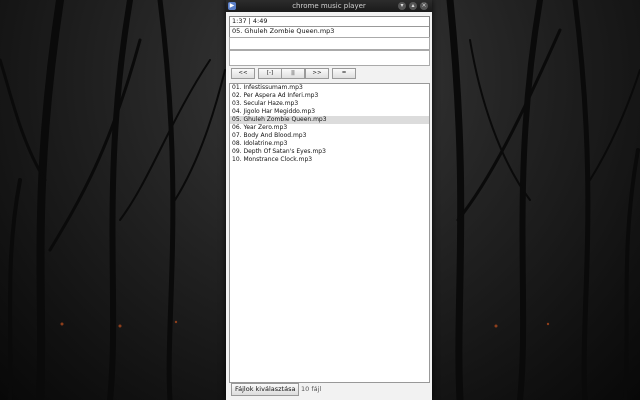 The image size is (640, 400). I want to click on file-count: 10 fájl, so click(311, 389).